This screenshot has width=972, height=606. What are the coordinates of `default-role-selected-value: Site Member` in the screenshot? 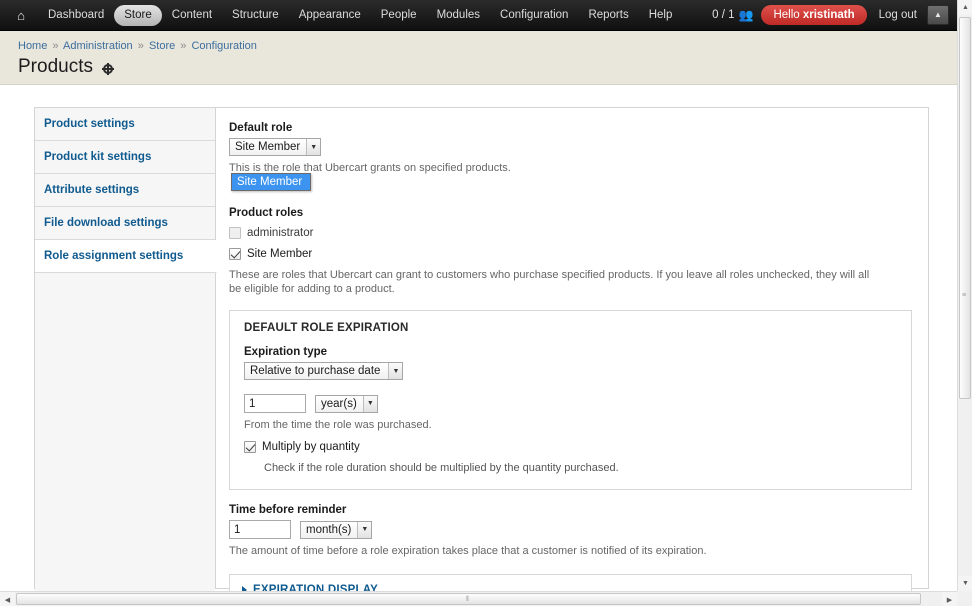 It's located at (268, 147).